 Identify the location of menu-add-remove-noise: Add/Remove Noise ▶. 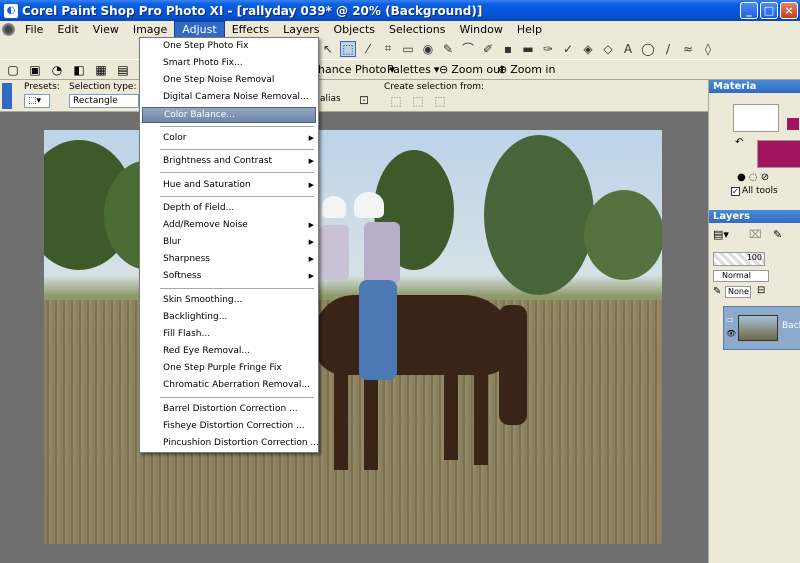
(229, 225).